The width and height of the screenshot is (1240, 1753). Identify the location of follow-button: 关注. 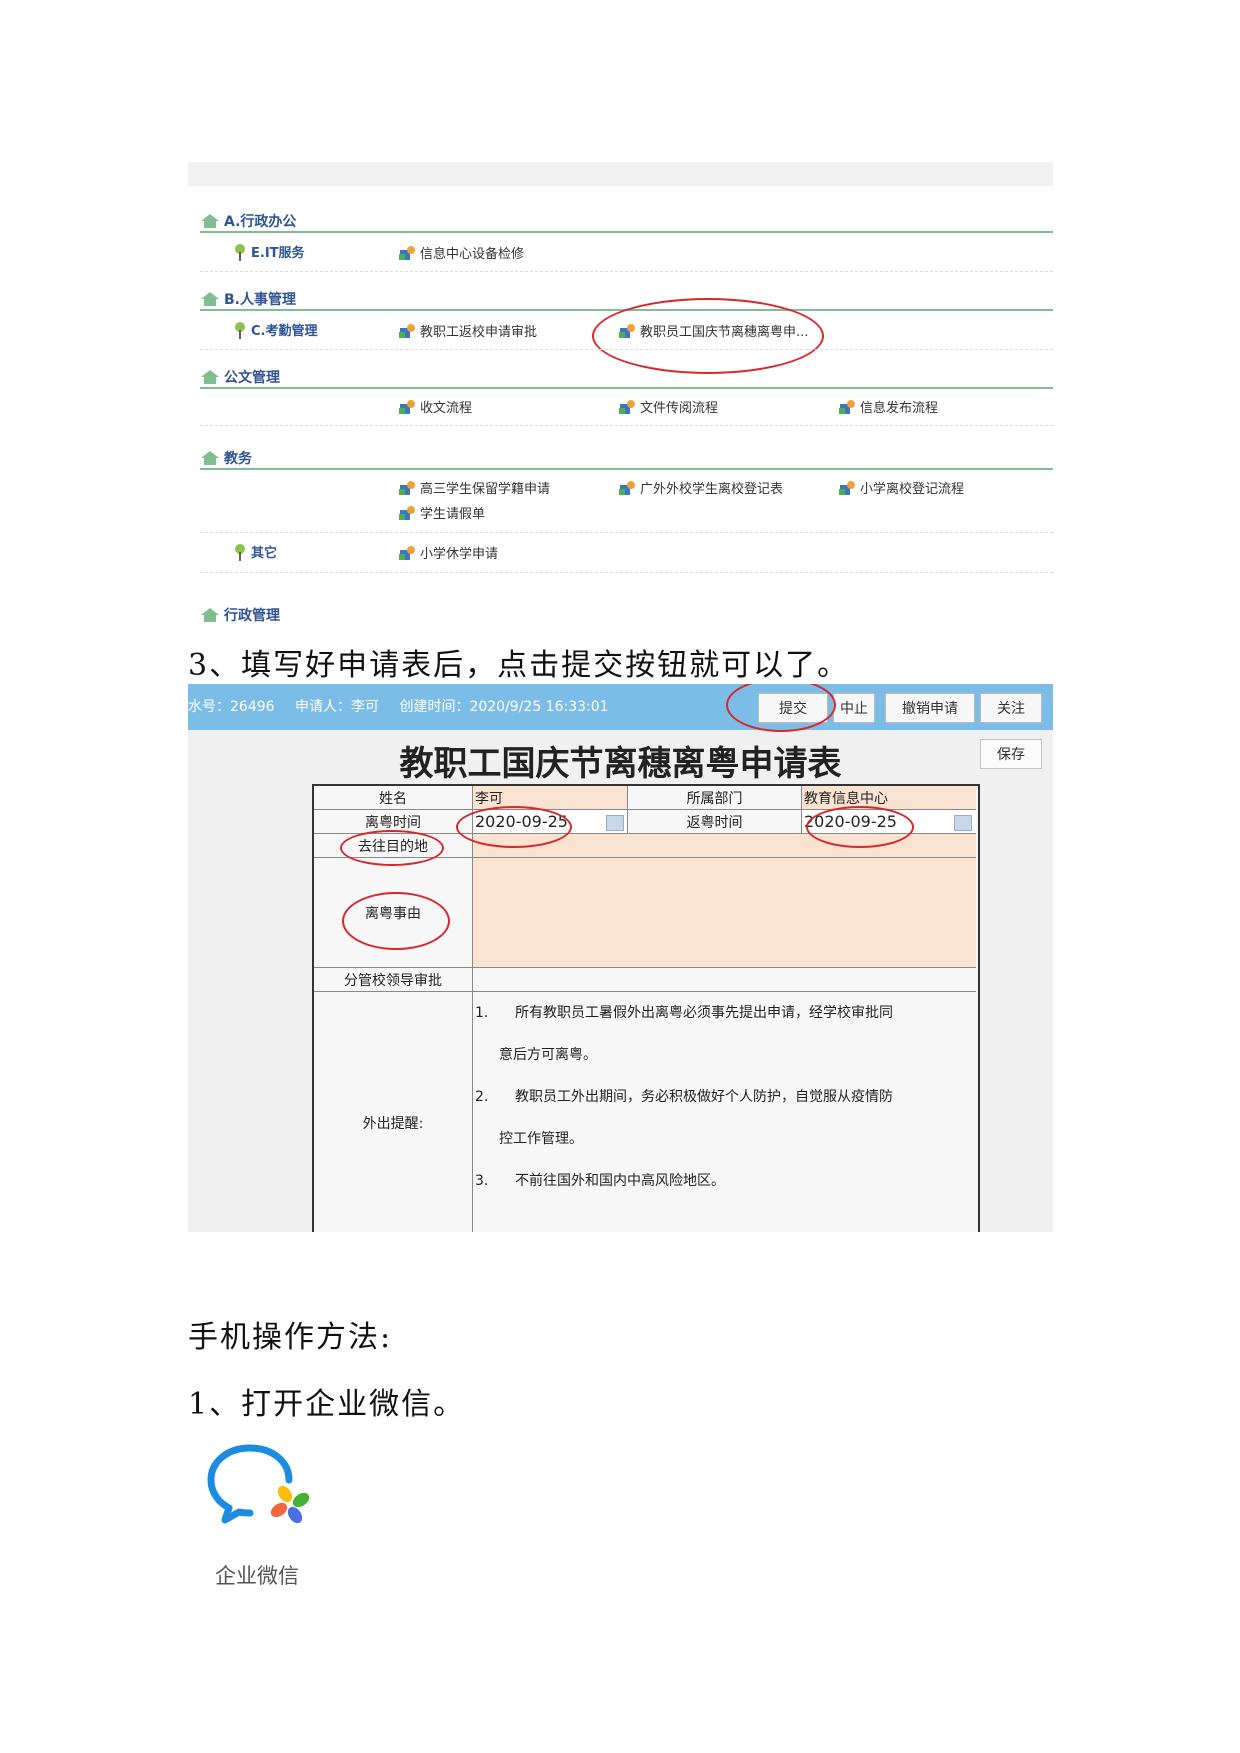
(1011, 708).